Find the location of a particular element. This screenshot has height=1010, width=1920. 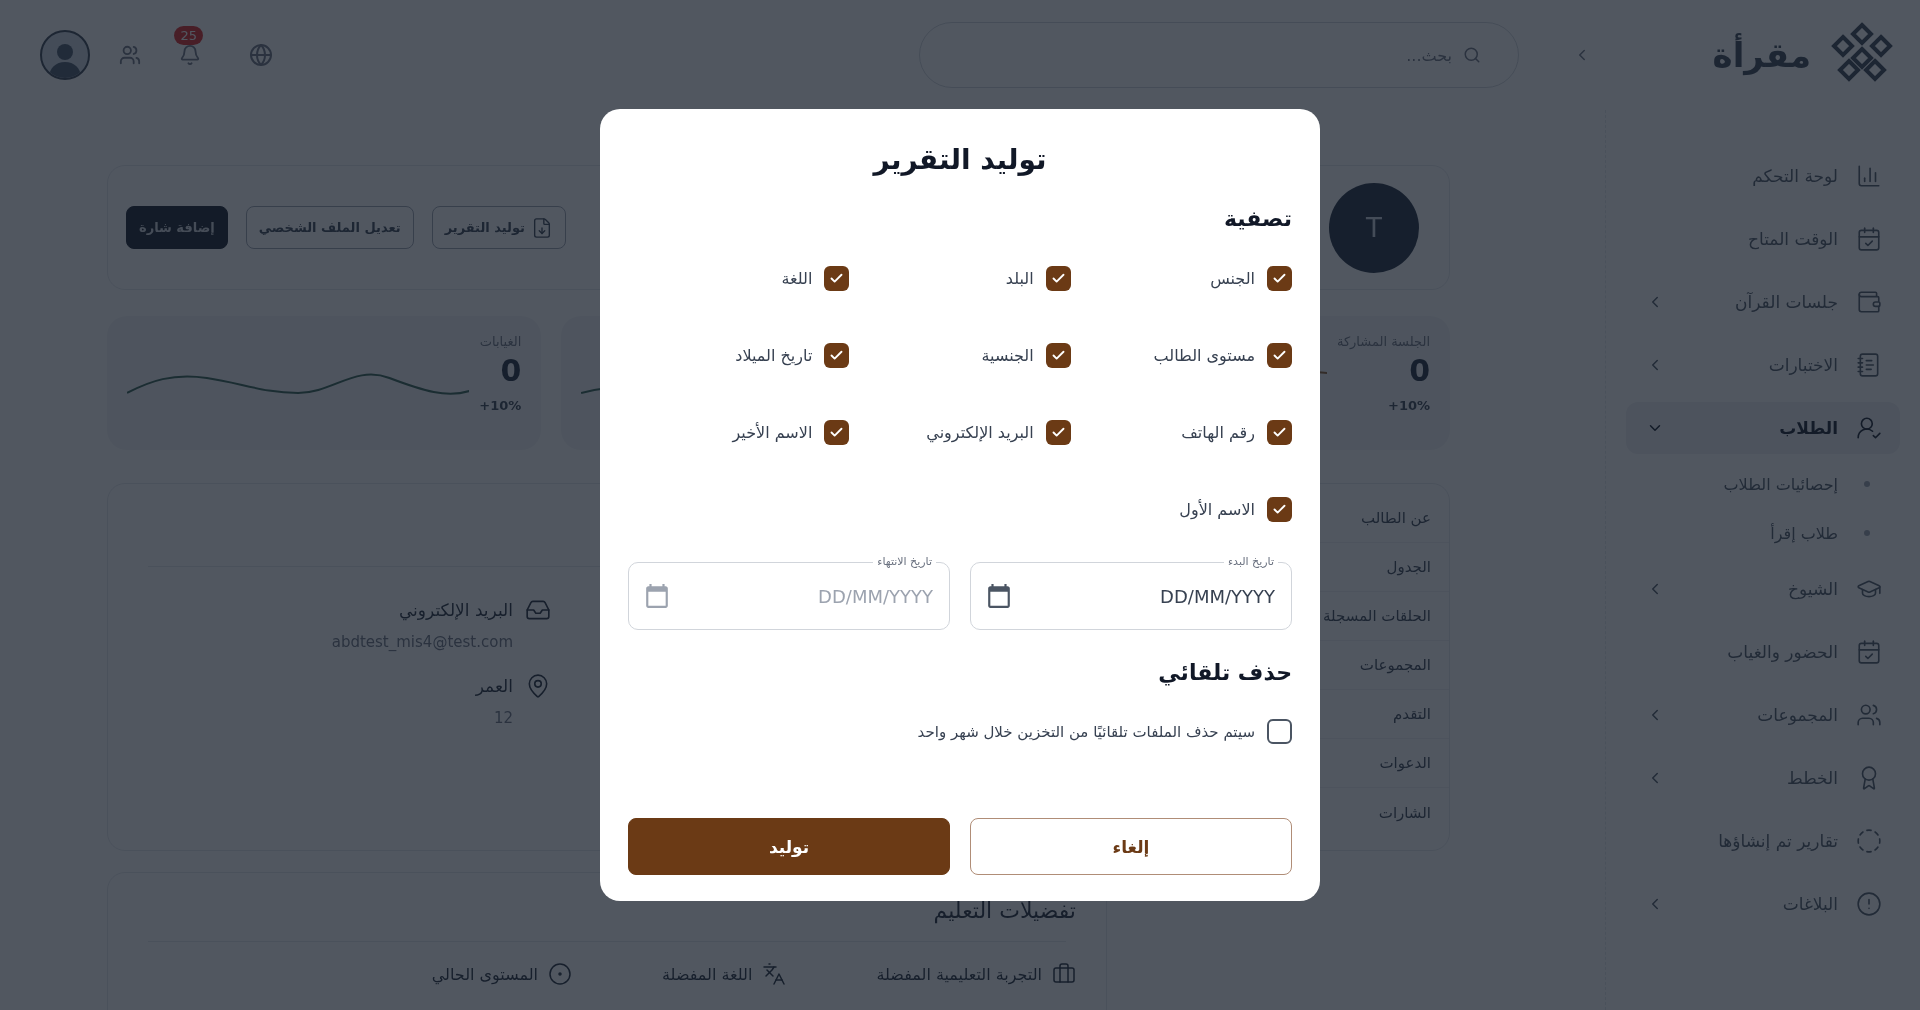

info-label: العمر is located at coordinates (494, 686).